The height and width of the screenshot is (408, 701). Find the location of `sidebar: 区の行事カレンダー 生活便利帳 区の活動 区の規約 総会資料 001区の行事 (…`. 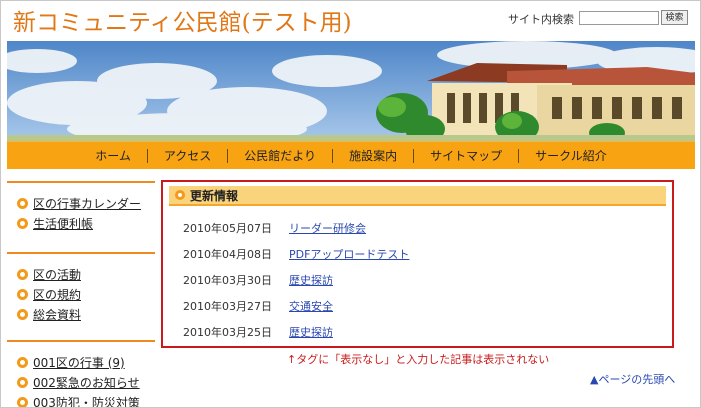

sidebar: 区の行事カレンダー 生活便利帳 区の活動 区の規約 総会資料 001区の行事 (… is located at coordinates (81, 294).